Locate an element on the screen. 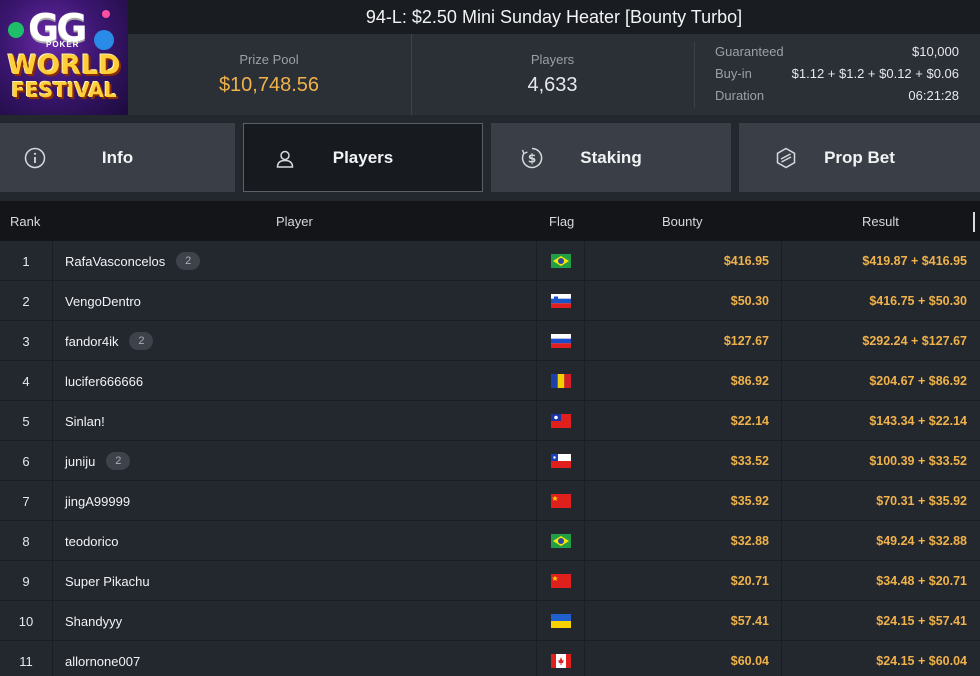 The height and width of the screenshot is (676, 980). duration-value: 06:21:28 is located at coordinates (933, 95).